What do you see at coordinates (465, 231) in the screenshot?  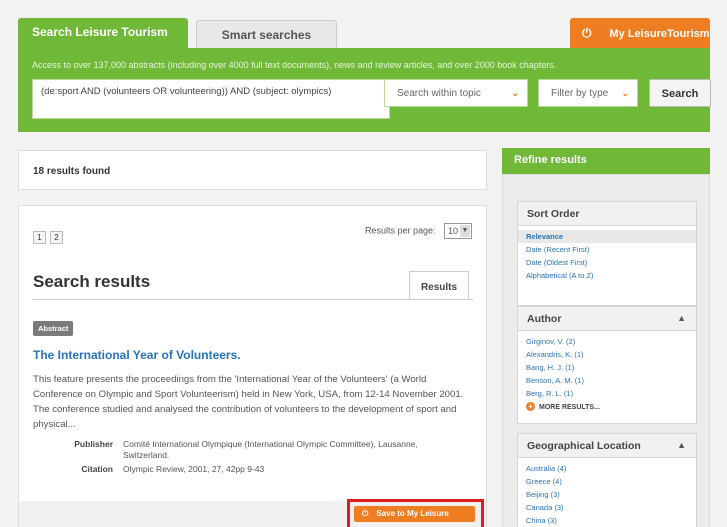 I see `dropdown-arrow-icon: ▼` at bounding box center [465, 231].